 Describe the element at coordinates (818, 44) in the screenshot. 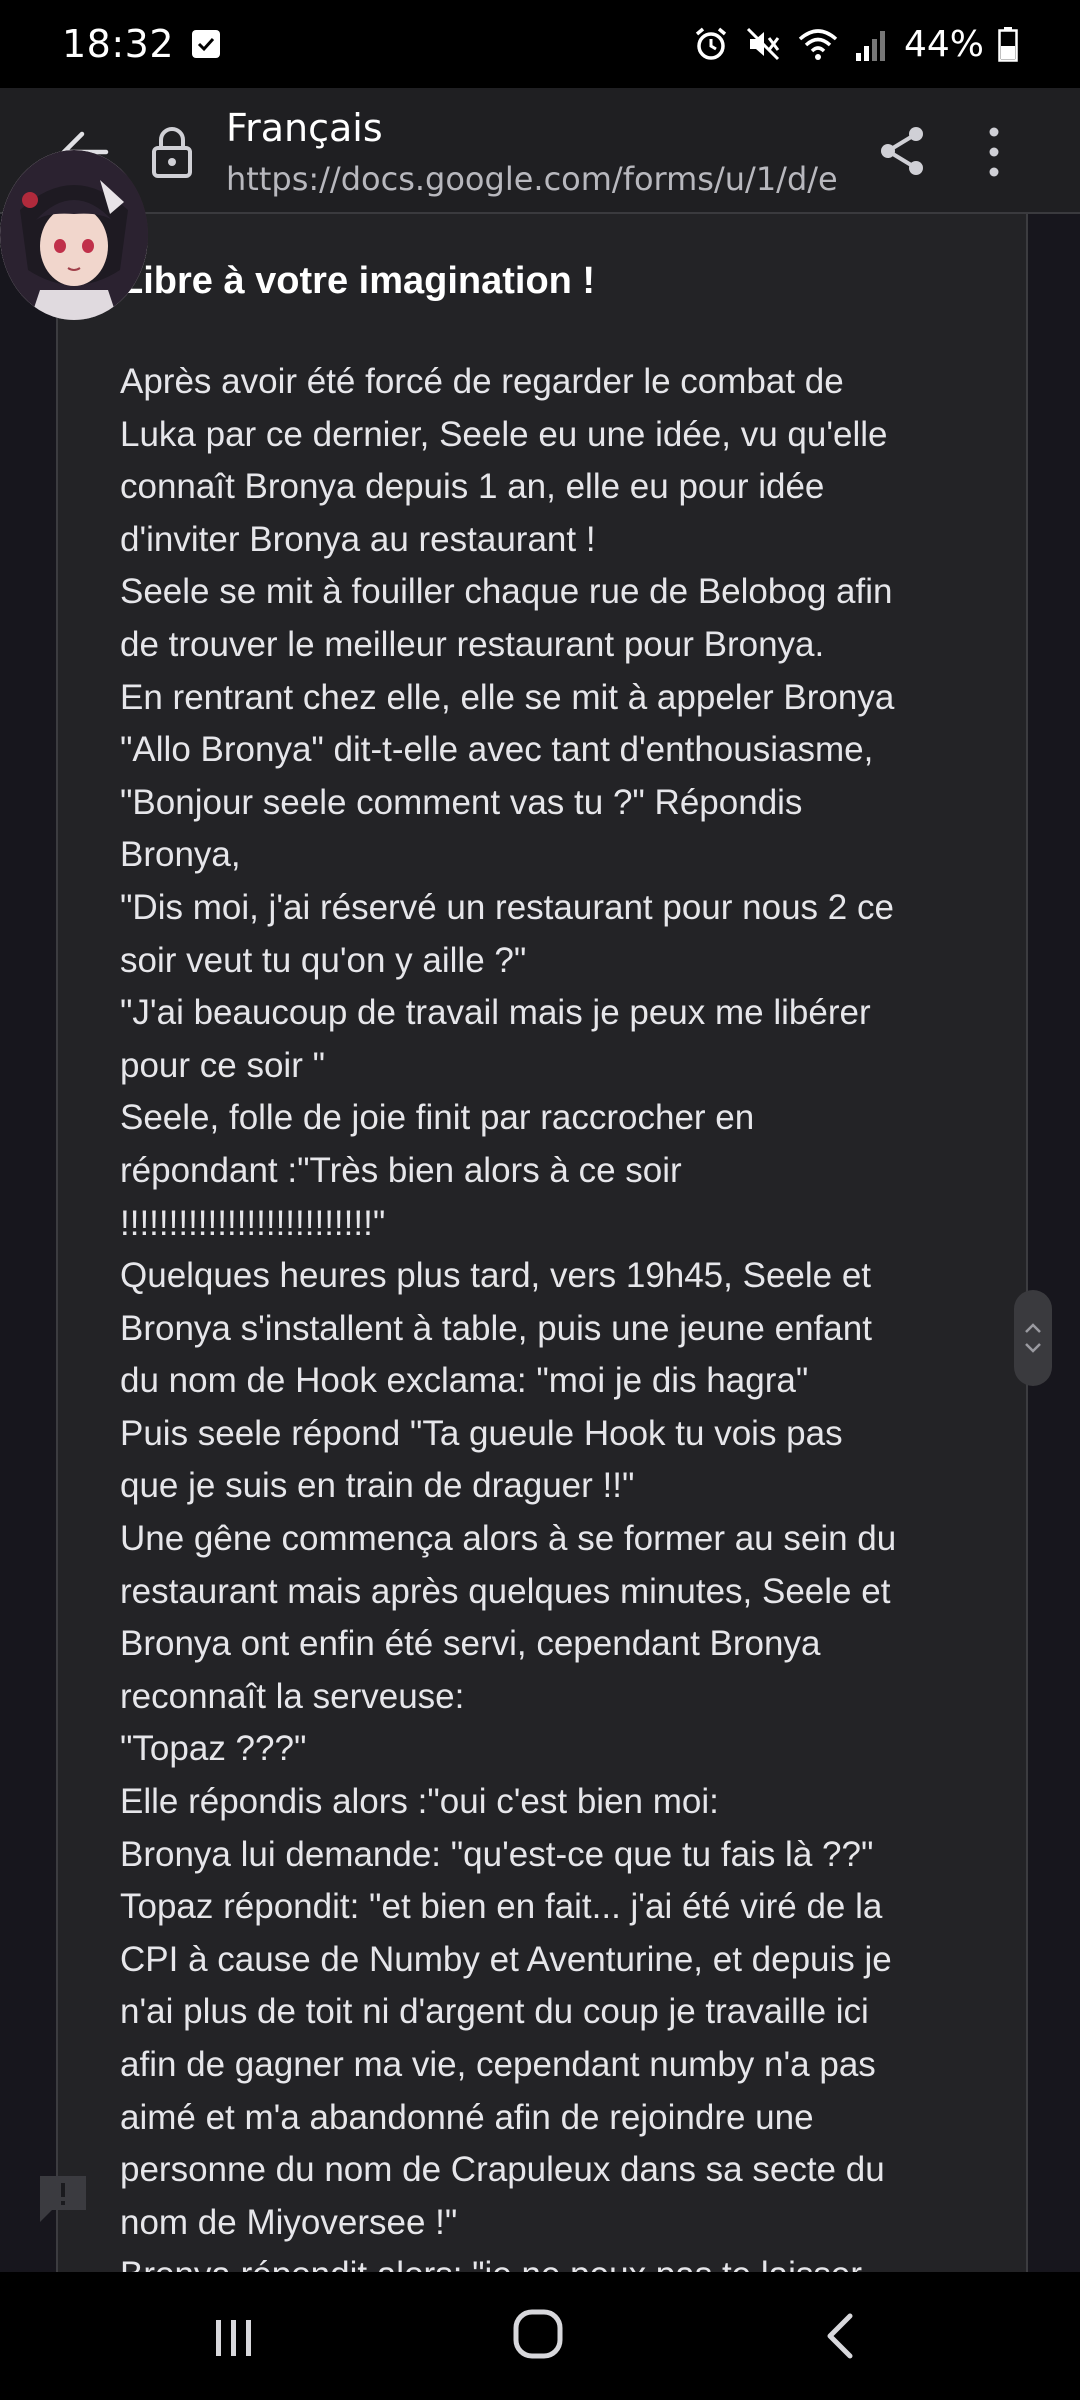

I see `wifi-icon` at that location.